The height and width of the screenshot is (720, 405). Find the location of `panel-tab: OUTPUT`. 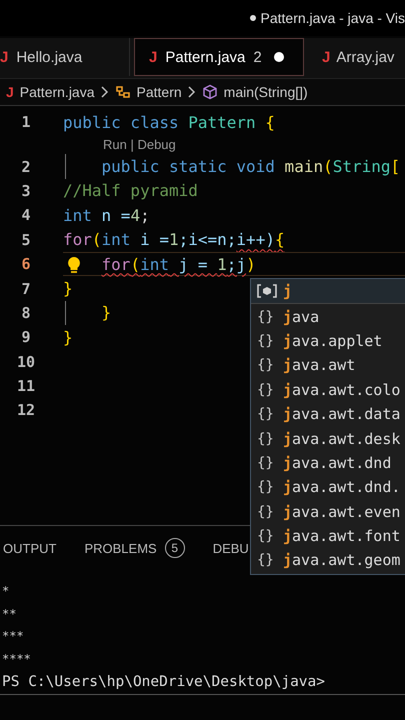

panel-tab: OUTPUT is located at coordinates (29, 548).